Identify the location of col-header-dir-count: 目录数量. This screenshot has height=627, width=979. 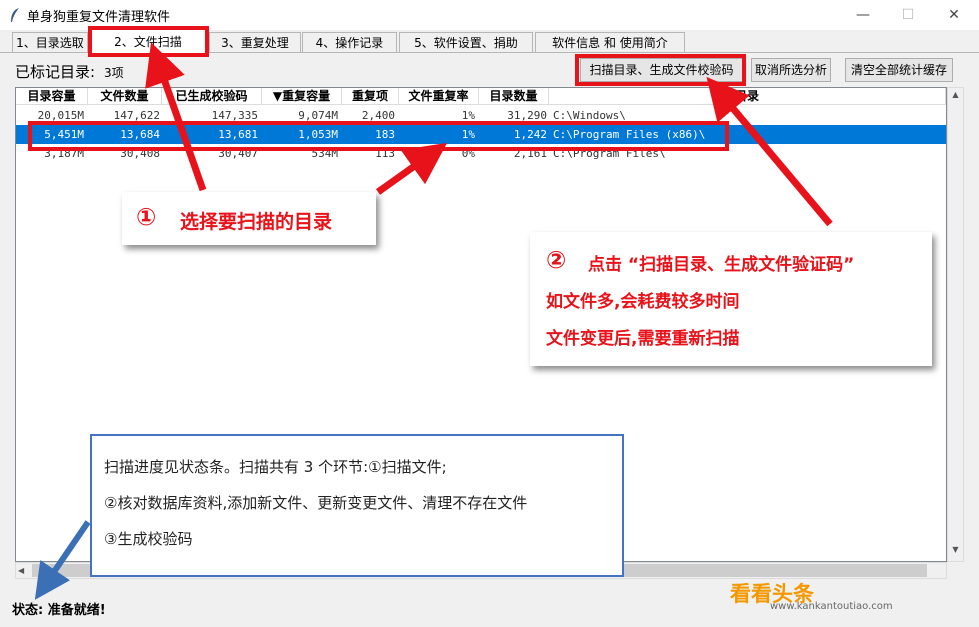
(514, 96).